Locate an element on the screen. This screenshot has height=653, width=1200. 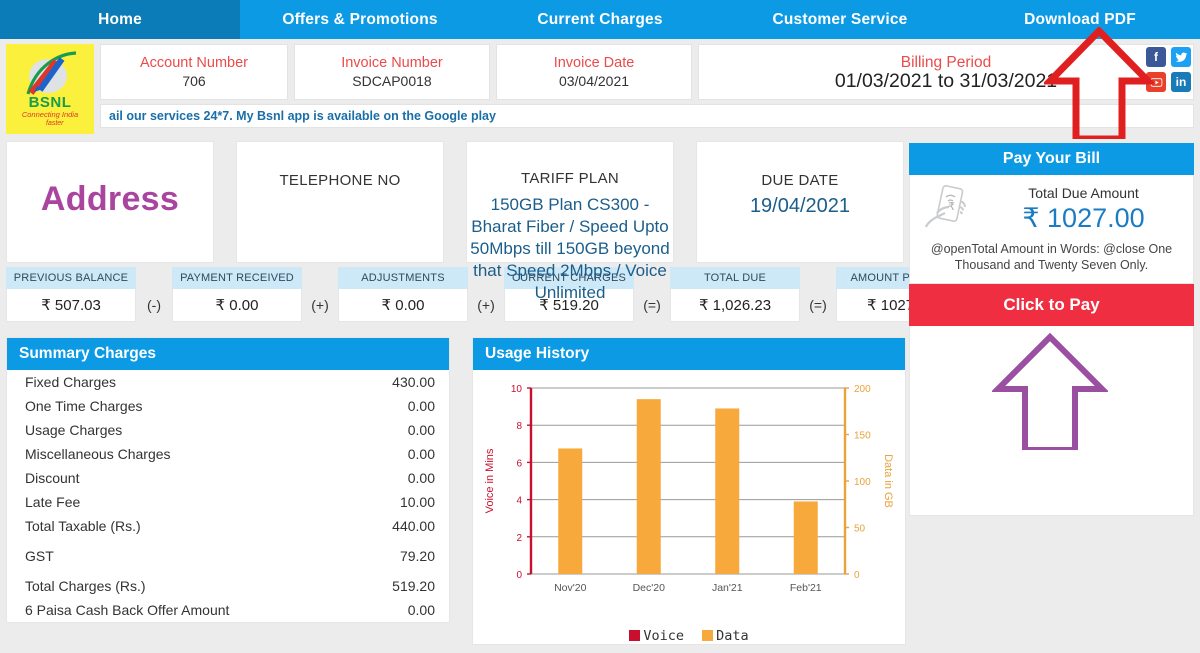
summary-row-label: GST is located at coordinates (39, 556).